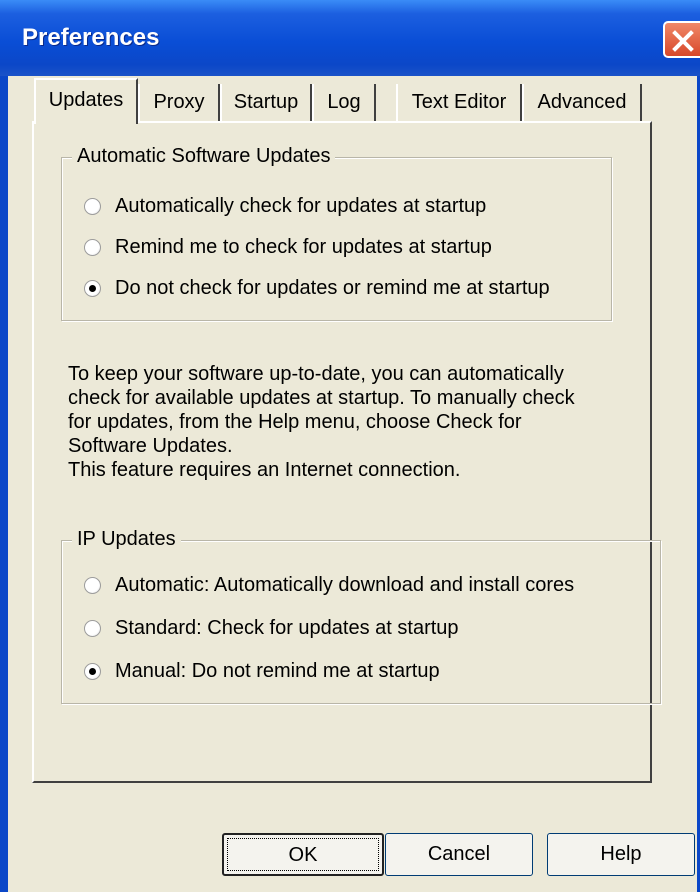 The image size is (700, 892). I want to click on tab-log: Log, so click(344, 103).